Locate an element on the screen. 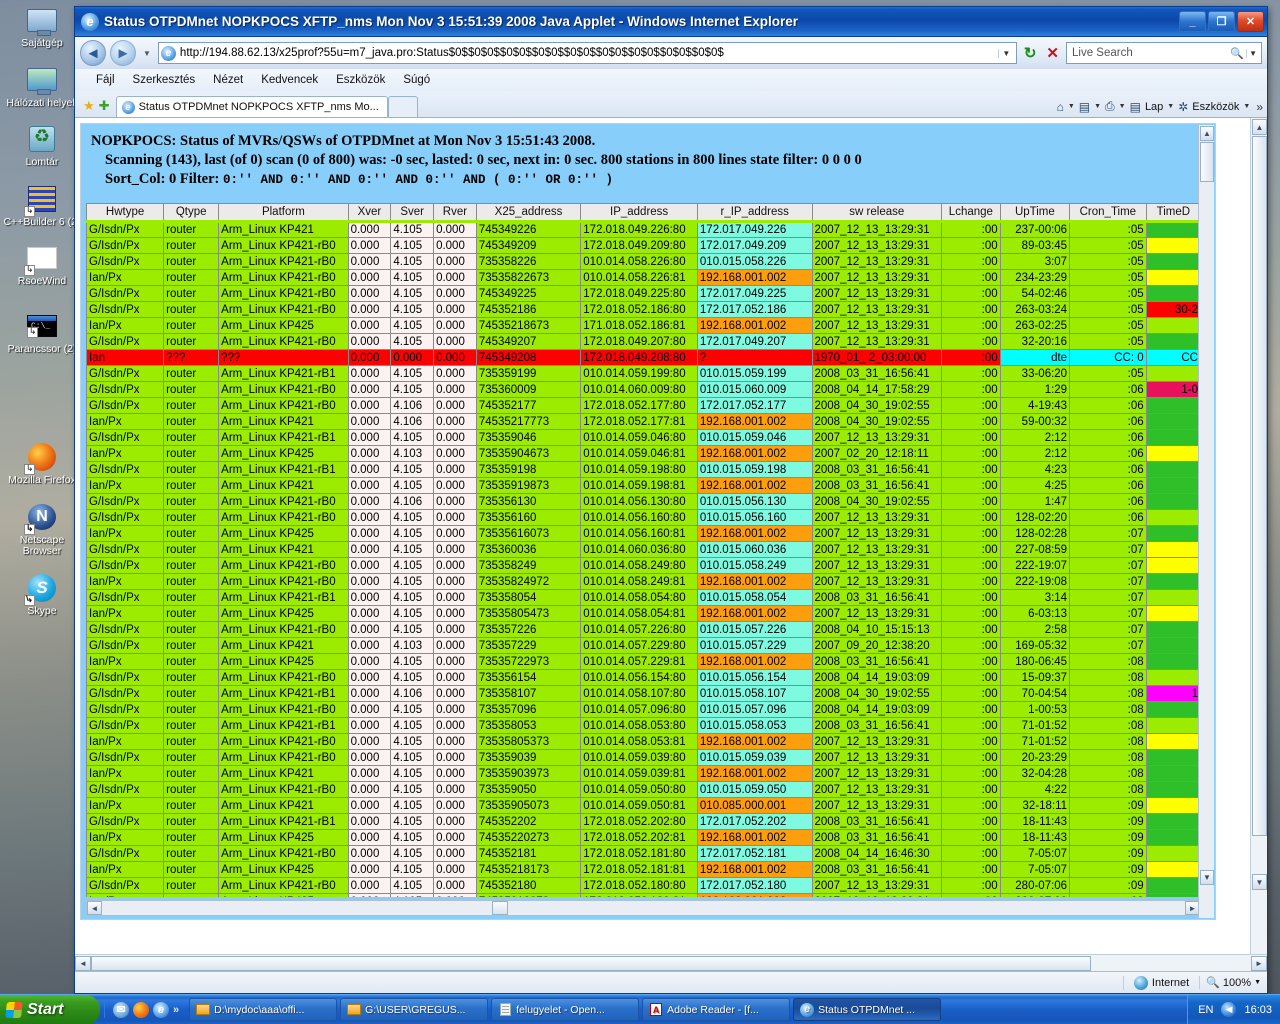 This screenshot has height=1024, width=1280. col-x25-address: X25_address is located at coordinates (528, 213).